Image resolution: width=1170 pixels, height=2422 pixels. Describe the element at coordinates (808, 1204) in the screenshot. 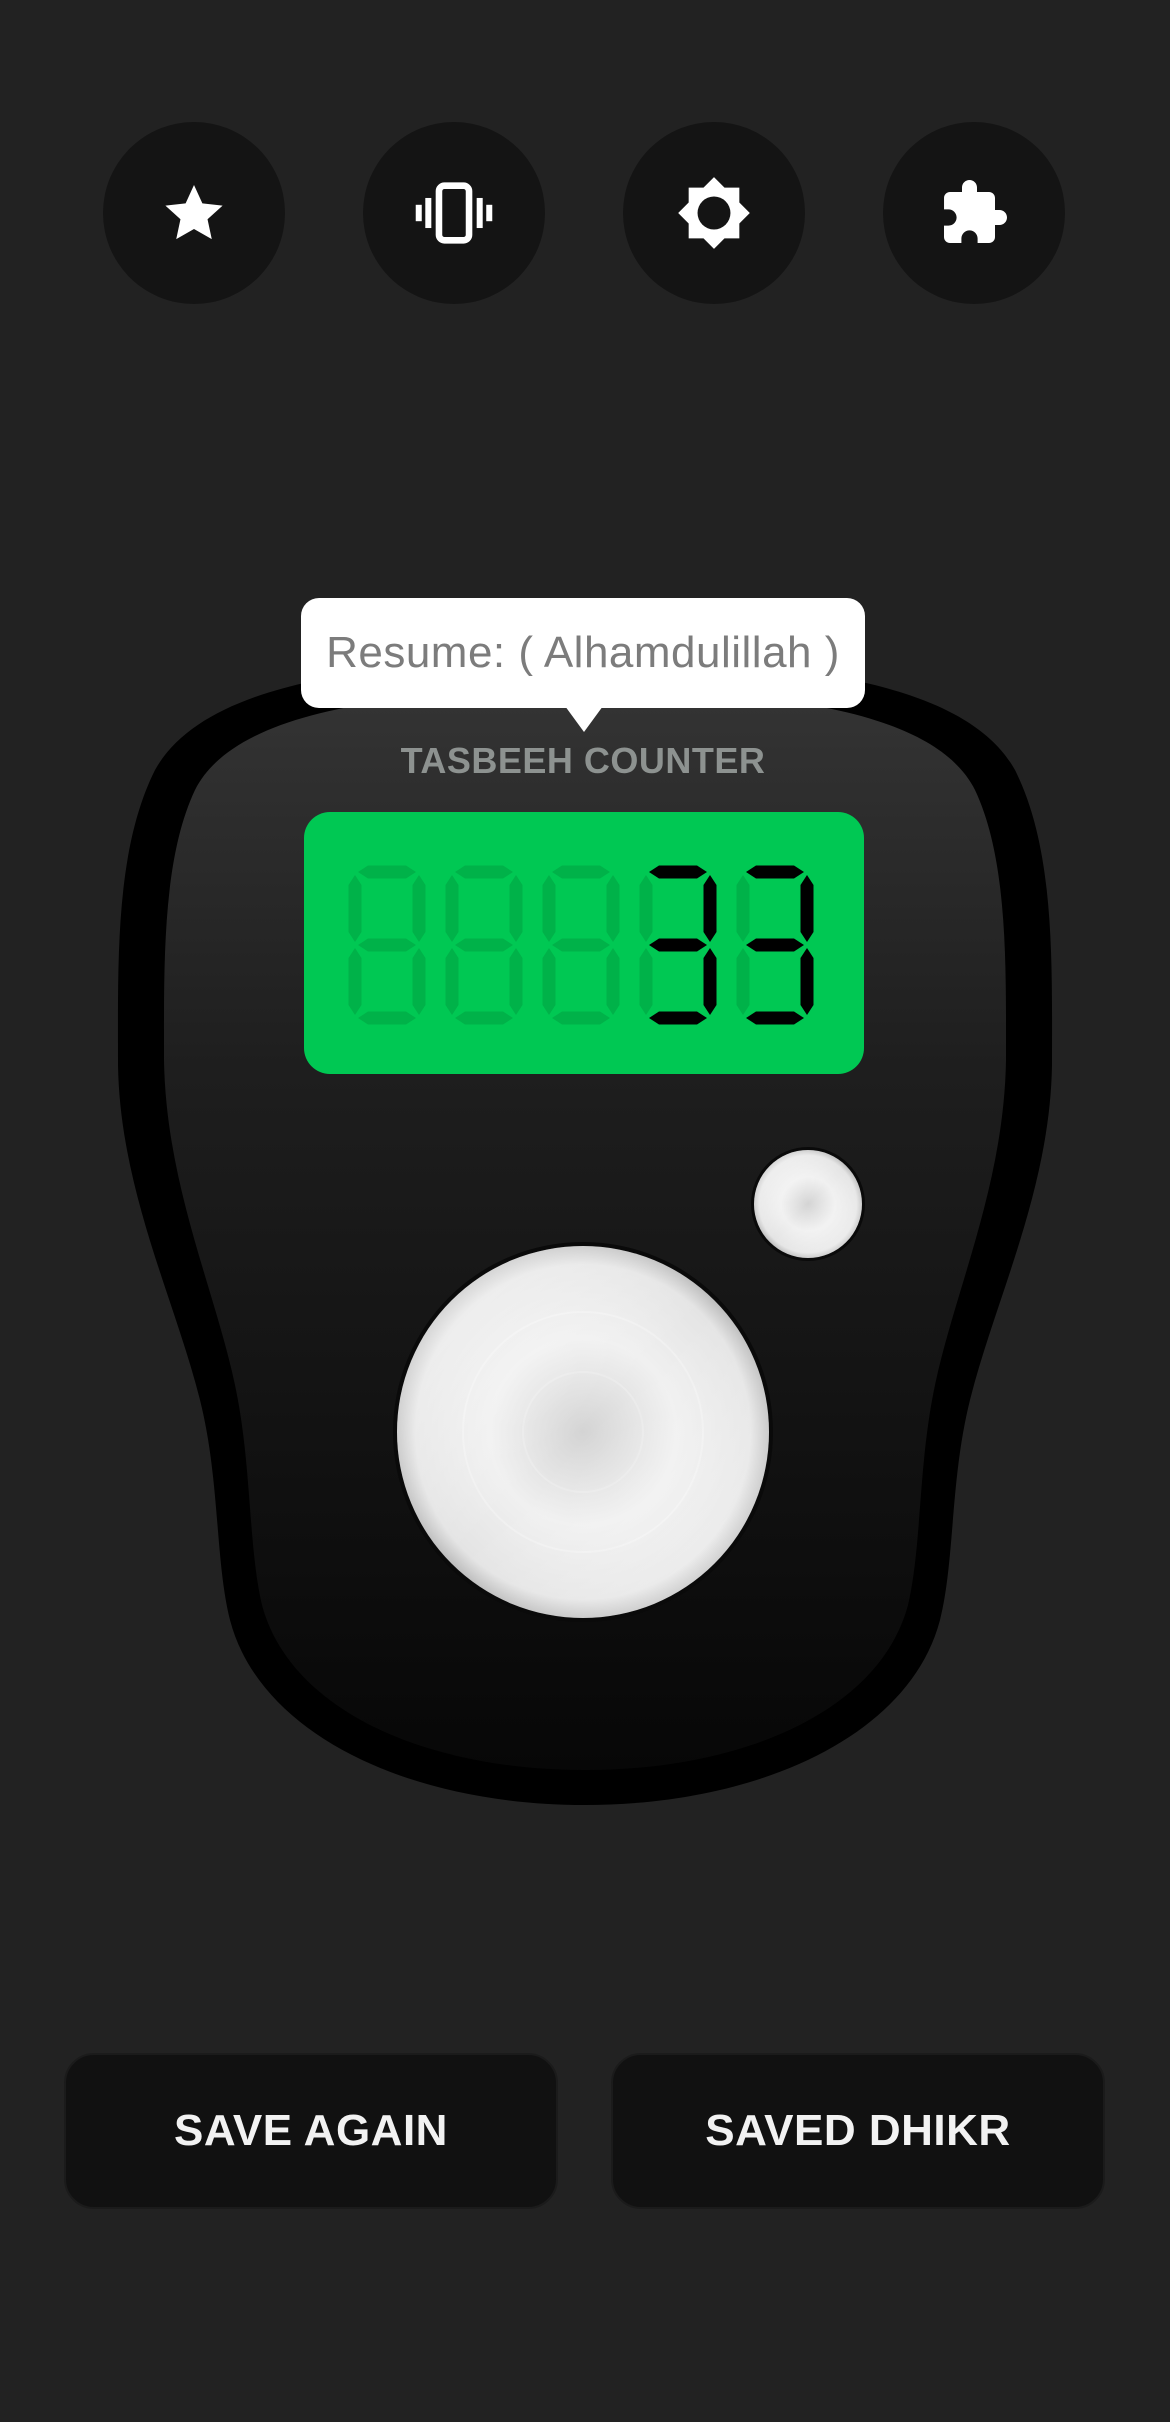

I see `reset-button` at that location.